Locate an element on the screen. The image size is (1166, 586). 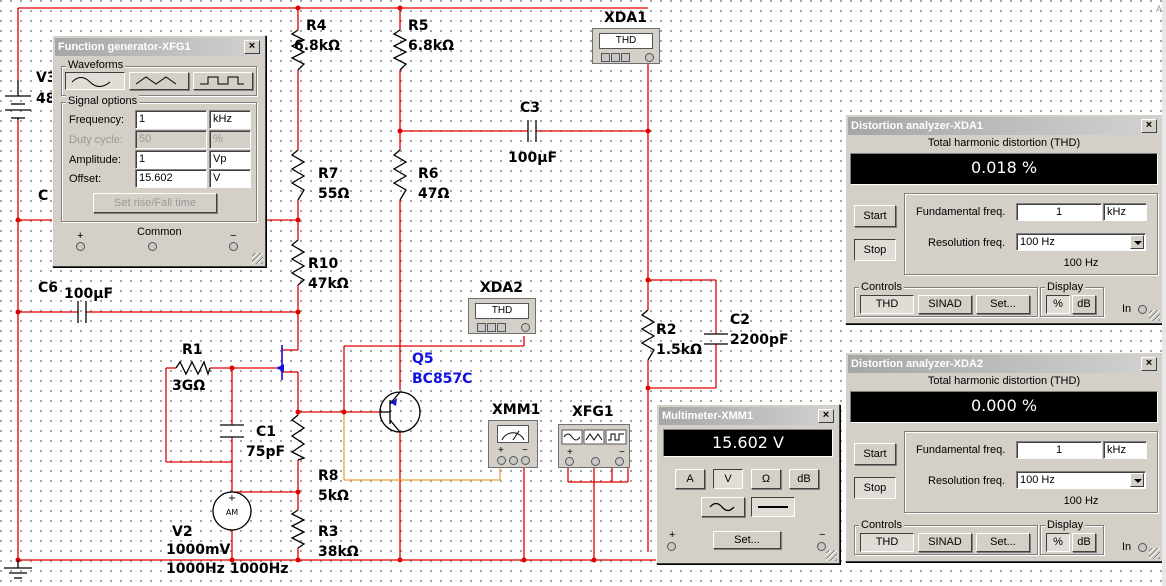
resistor-r7 is located at coordinates (298, 175).